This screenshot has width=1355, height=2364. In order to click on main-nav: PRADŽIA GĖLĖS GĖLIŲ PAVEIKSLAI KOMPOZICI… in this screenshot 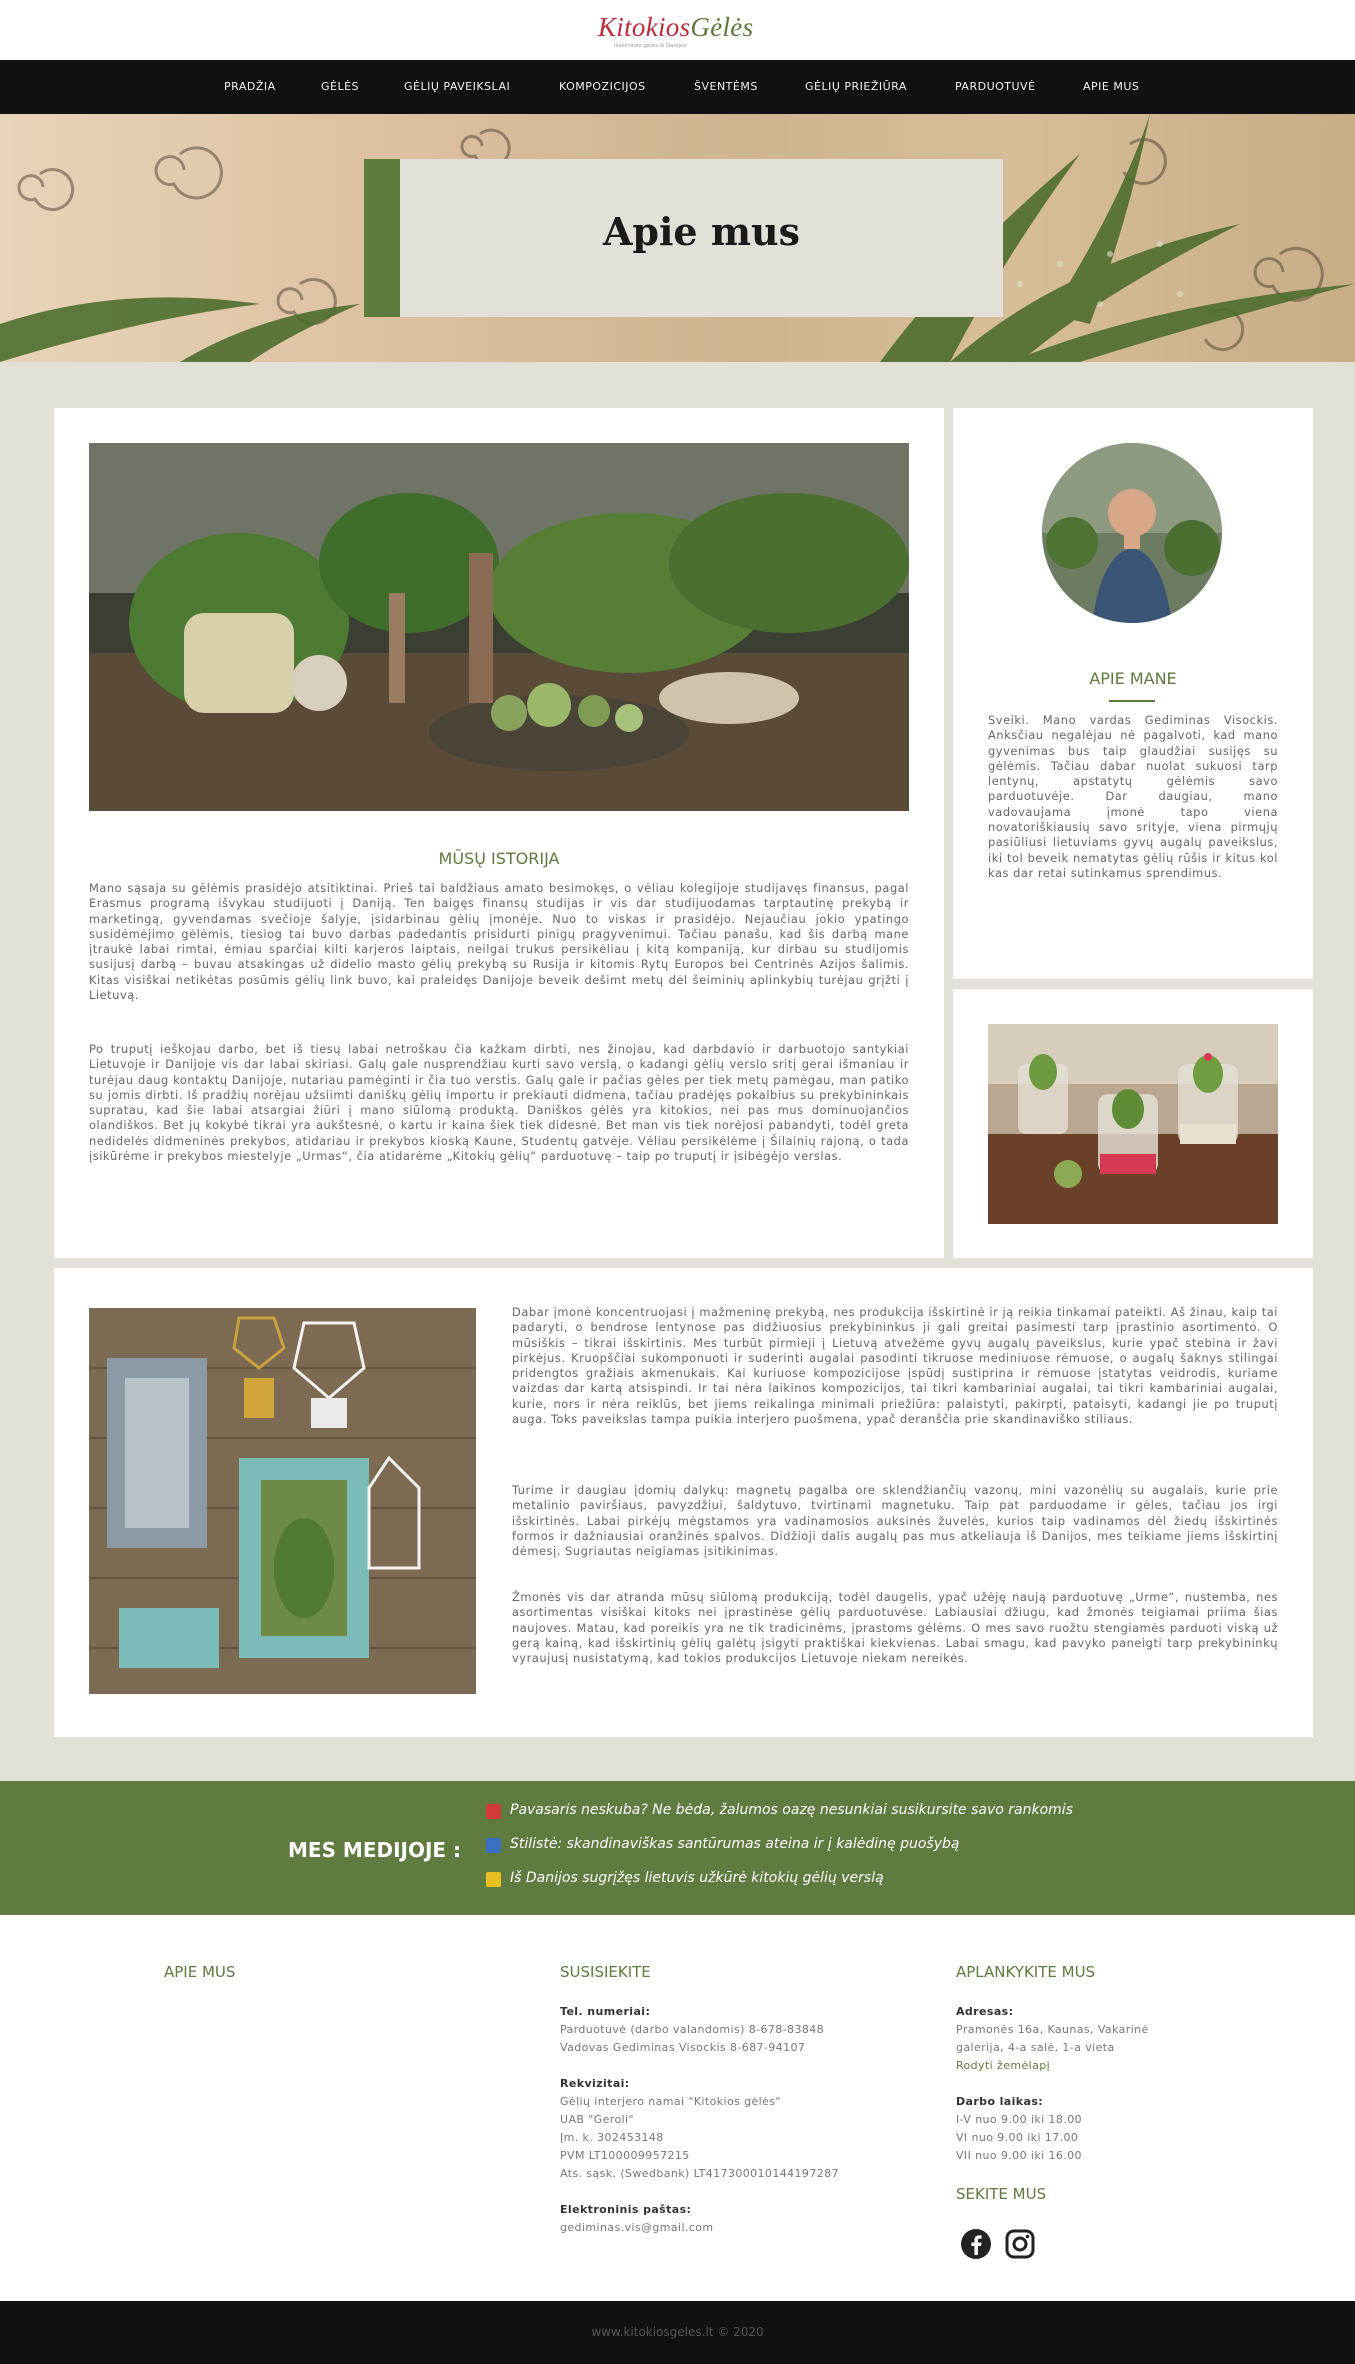, I will do `click(677, 87)`.